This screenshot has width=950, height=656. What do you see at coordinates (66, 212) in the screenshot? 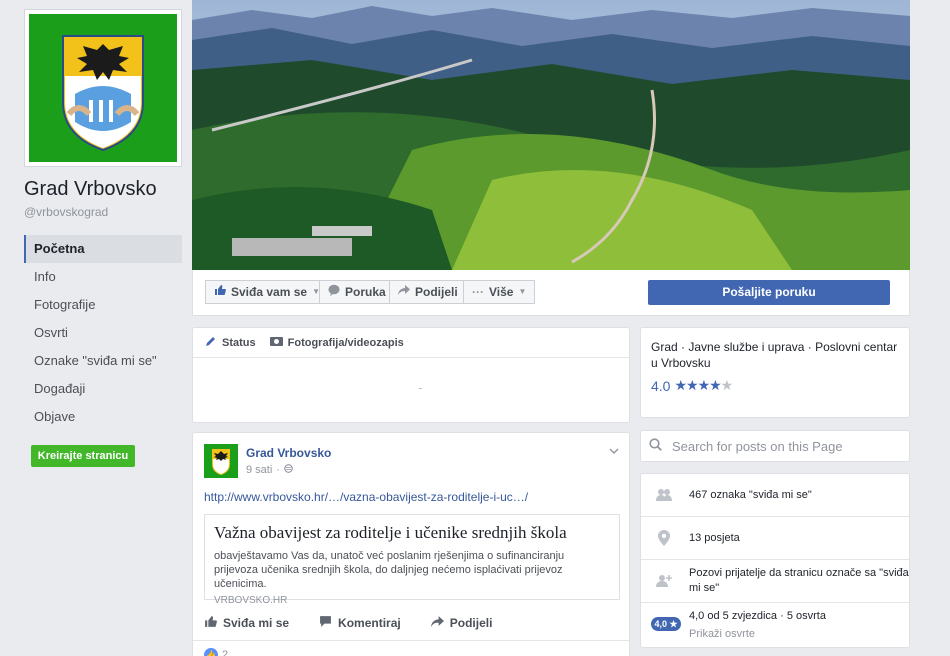
I see `page-handle: @vrbovskograd` at bounding box center [66, 212].